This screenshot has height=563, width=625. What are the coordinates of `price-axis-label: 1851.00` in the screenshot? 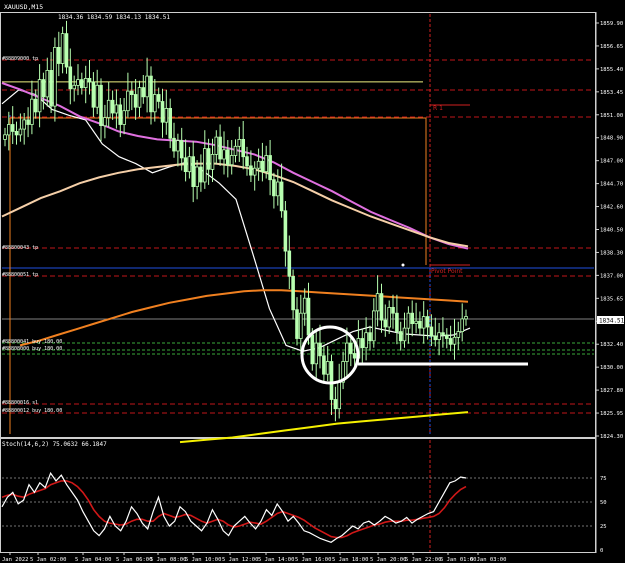 It's located at (611, 116).